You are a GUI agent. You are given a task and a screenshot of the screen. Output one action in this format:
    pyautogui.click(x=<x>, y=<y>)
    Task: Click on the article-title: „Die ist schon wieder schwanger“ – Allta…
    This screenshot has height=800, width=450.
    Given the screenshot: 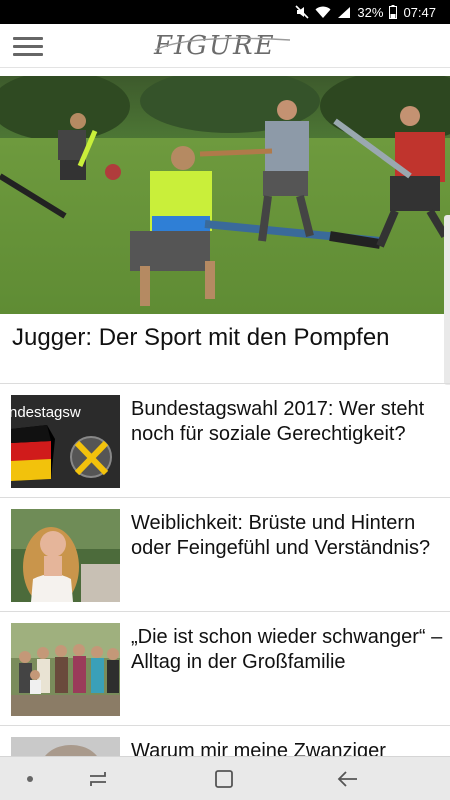 What is the action you would take?
    pyautogui.click(x=287, y=650)
    